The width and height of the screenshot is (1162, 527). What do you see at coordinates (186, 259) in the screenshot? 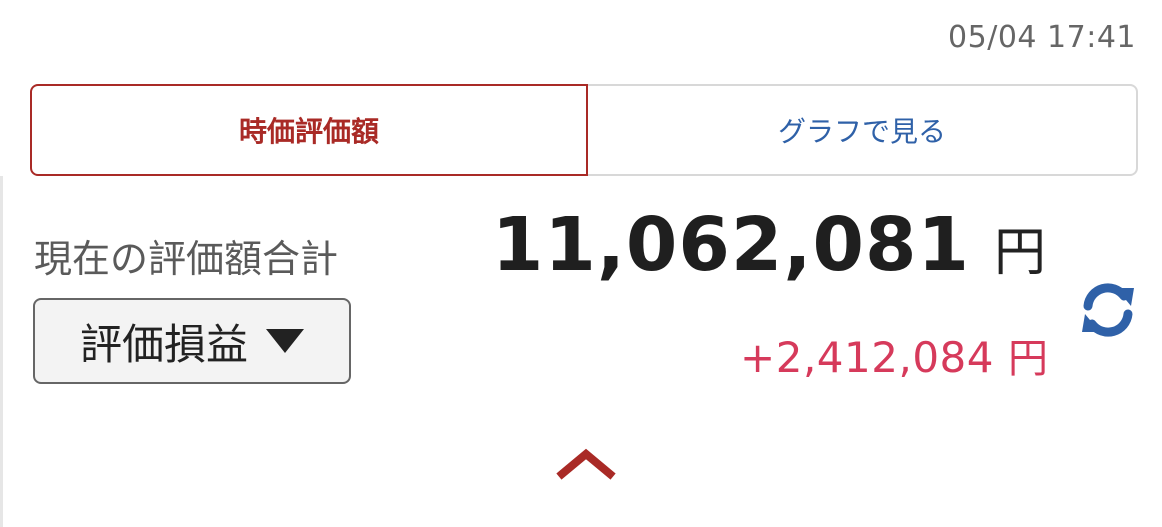
I see `total-valuation-label: 現在の評価額合計` at bounding box center [186, 259].